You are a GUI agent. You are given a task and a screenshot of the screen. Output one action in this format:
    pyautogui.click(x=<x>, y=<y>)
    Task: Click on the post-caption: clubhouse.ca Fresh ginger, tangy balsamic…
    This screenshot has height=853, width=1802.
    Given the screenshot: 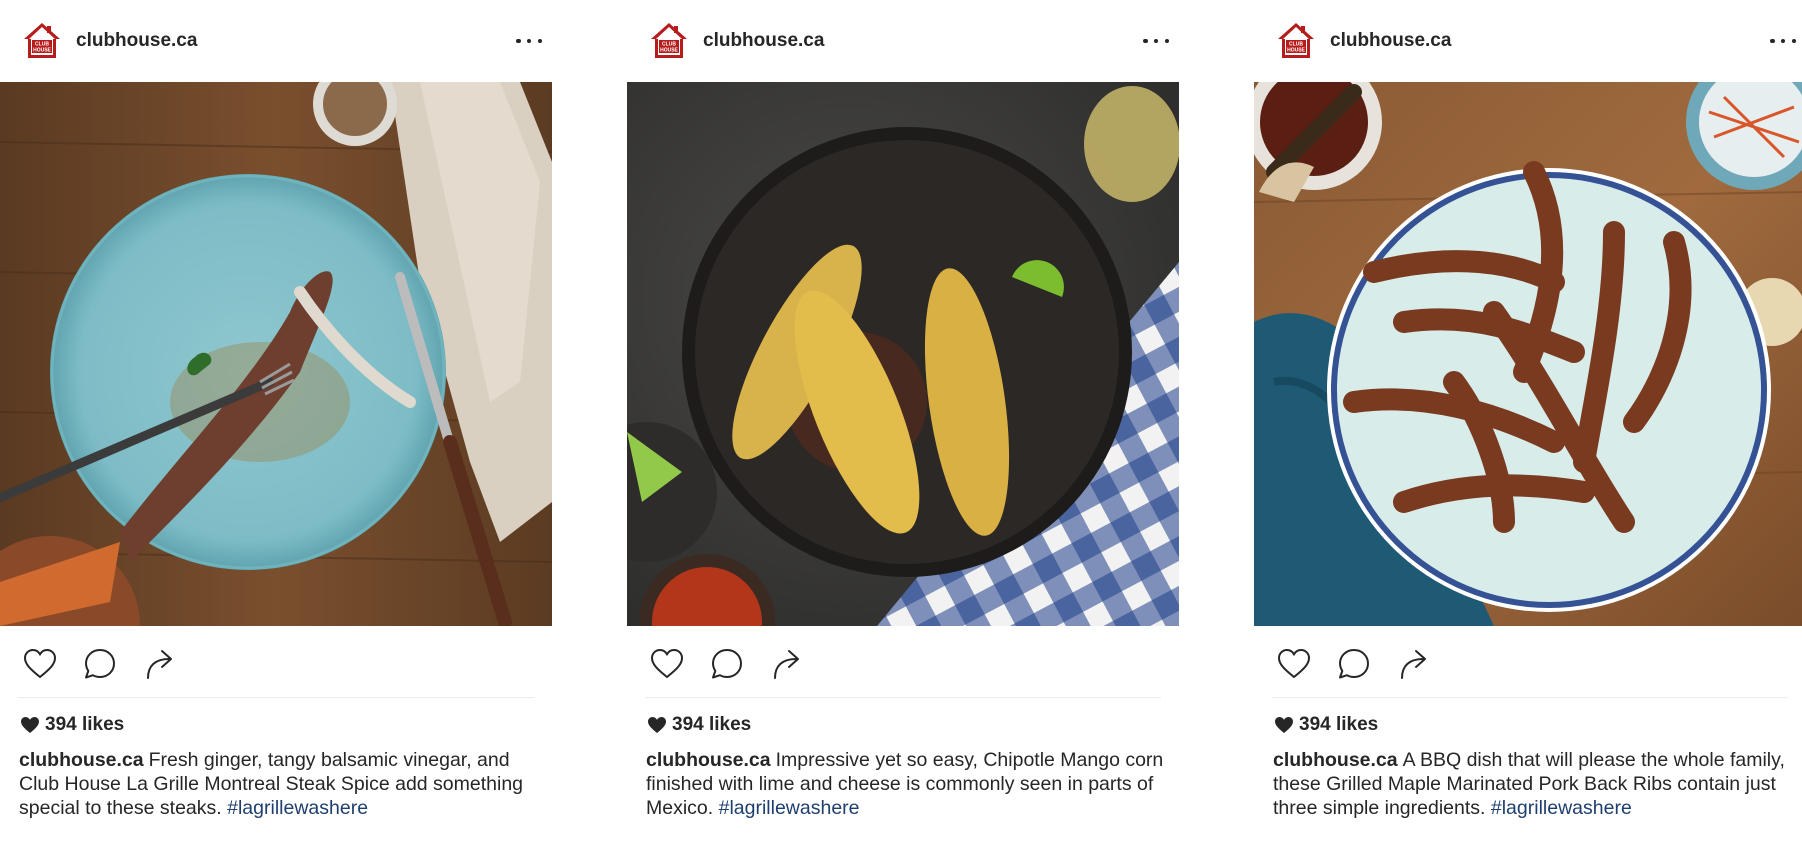 What is the action you would take?
    pyautogui.click(x=279, y=784)
    